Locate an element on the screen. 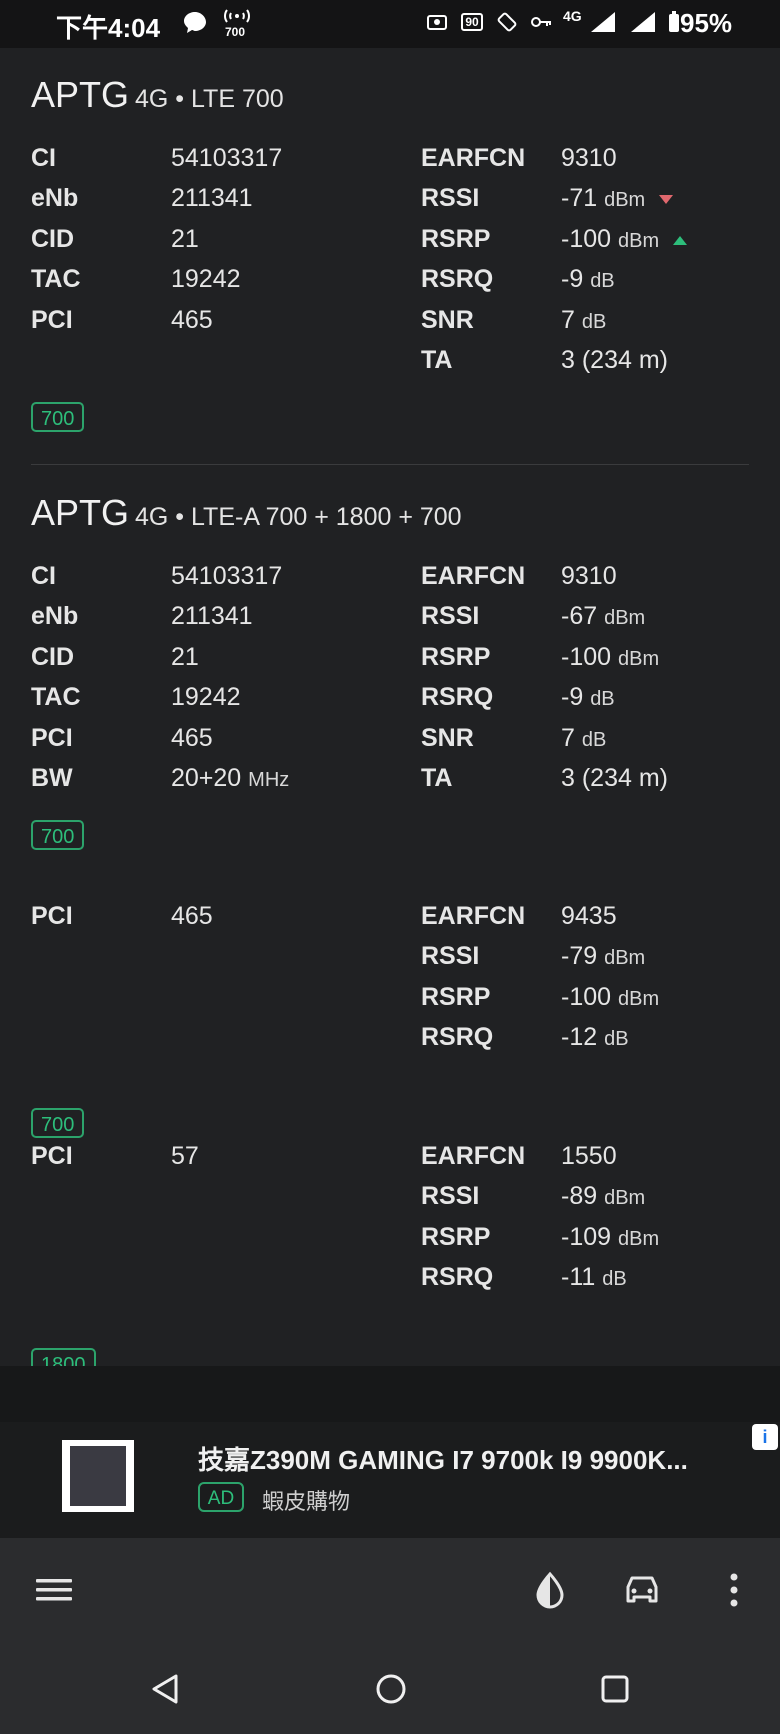  info-value: -67 dBm is located at coordinates (603, 616).